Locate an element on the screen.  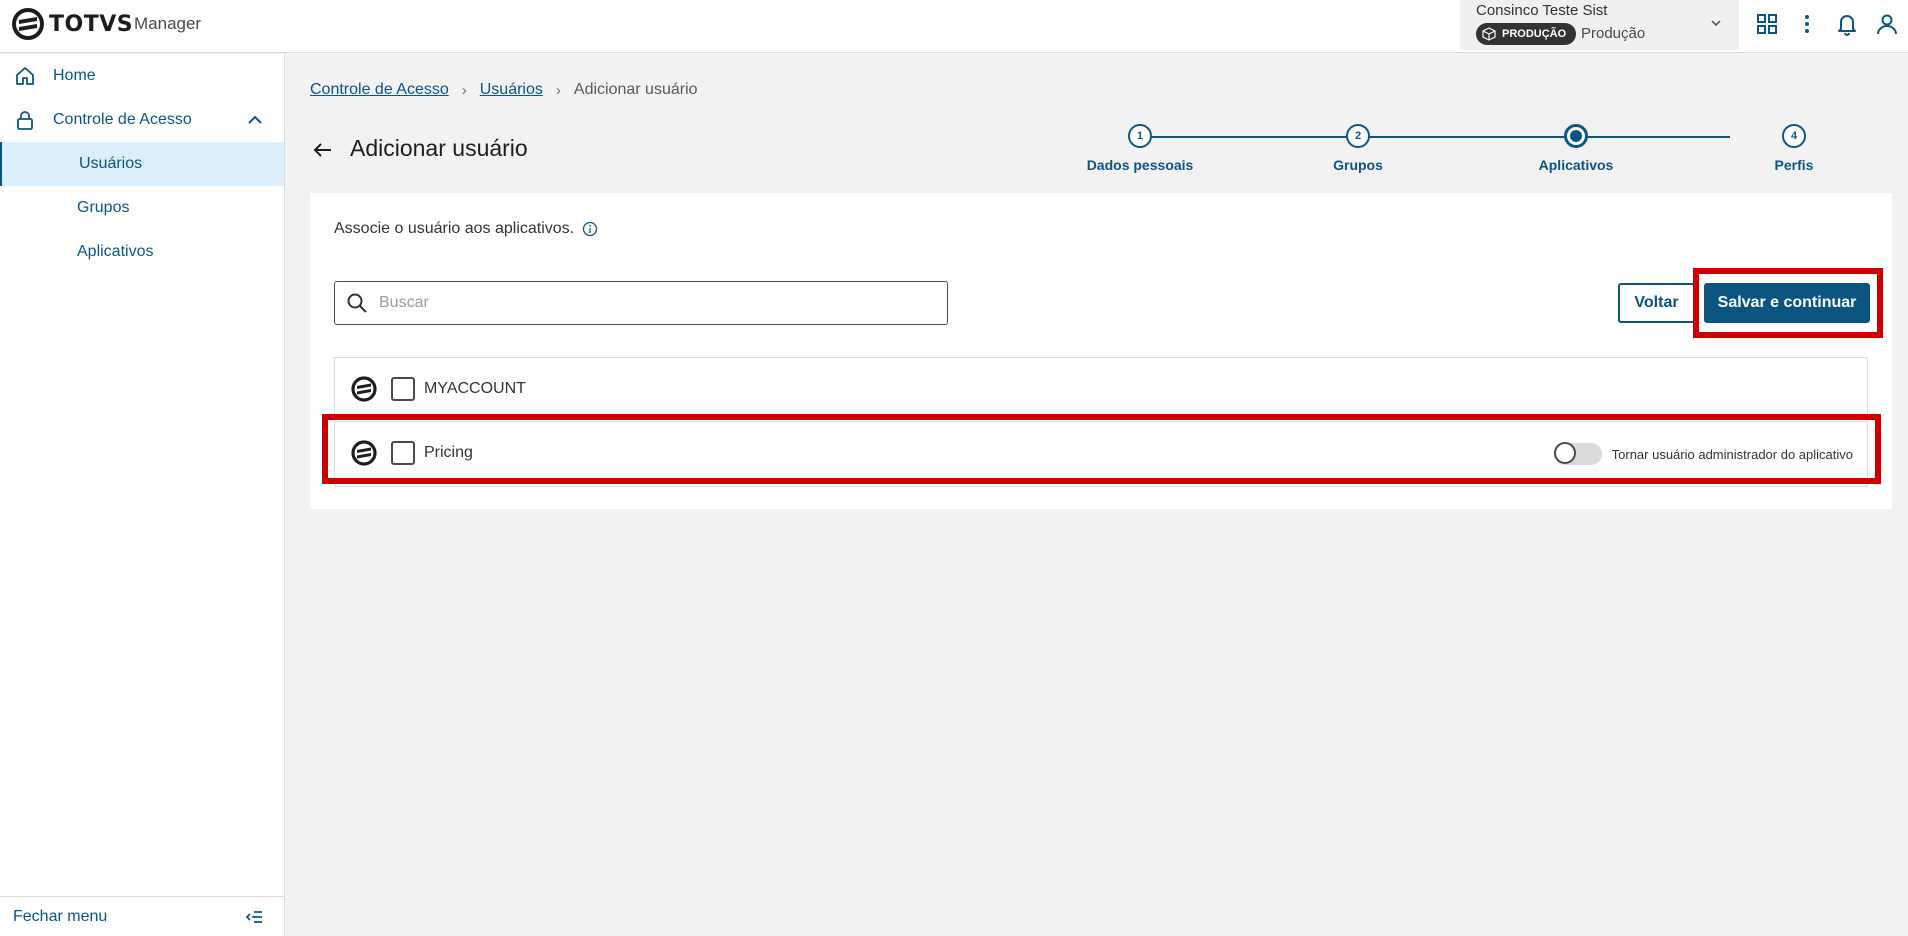
back-arrow-button is located at coordinates (323, 150).